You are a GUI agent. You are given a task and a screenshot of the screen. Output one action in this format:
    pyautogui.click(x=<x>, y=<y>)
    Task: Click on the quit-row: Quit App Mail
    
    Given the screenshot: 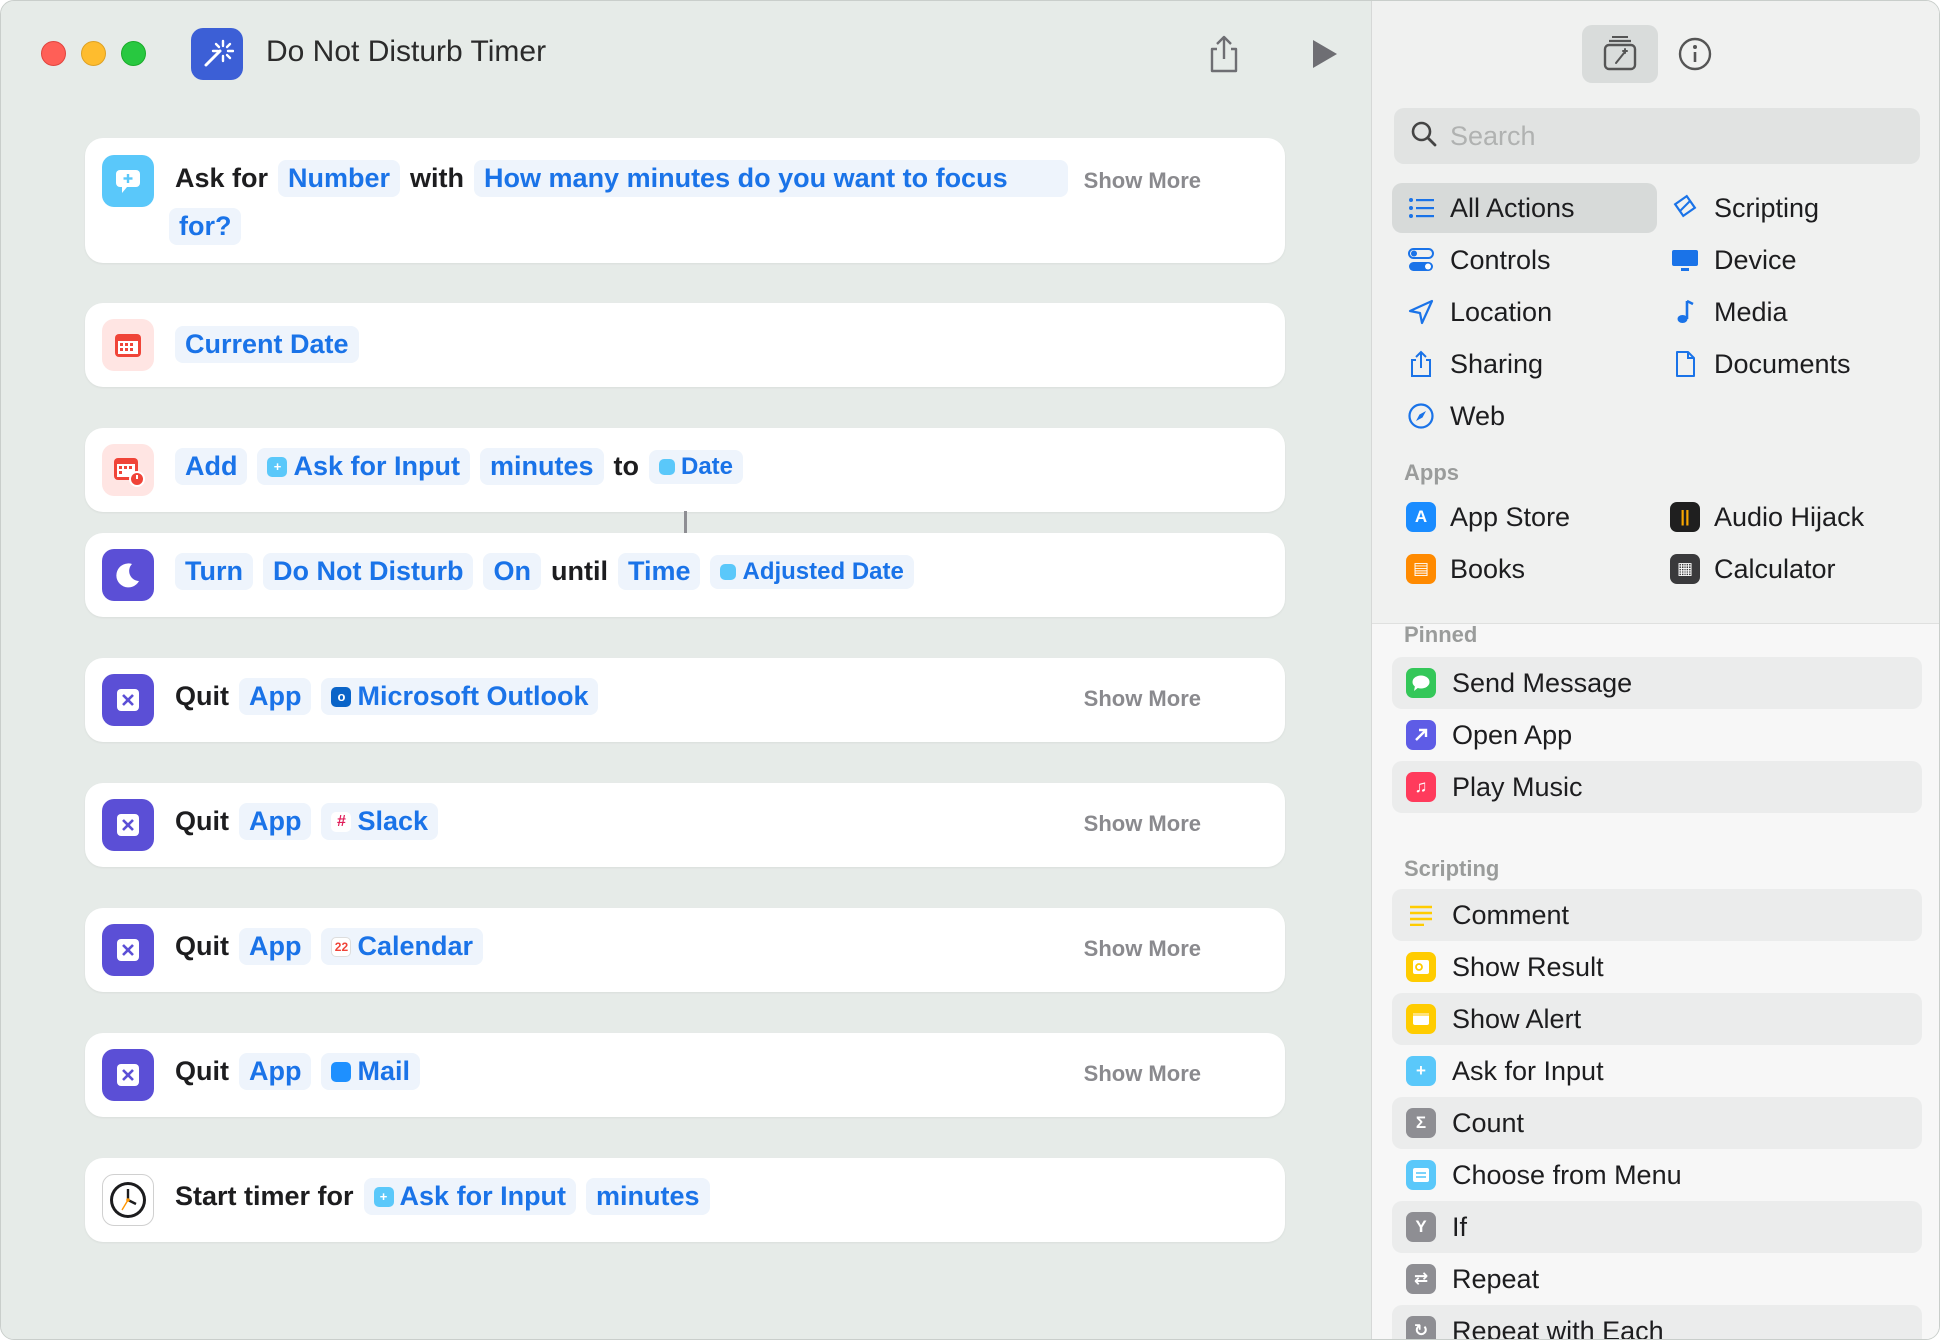 What is the action you would take?
    pyautogui.click(x=297, y=1071)
    